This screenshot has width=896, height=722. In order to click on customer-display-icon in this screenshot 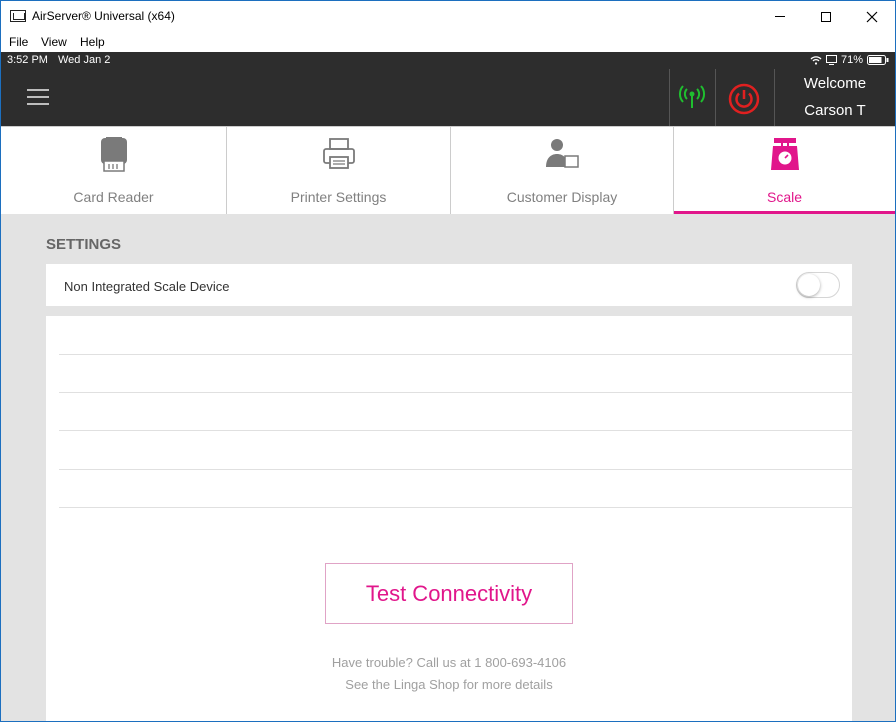, I will do `click(562, 156)`.